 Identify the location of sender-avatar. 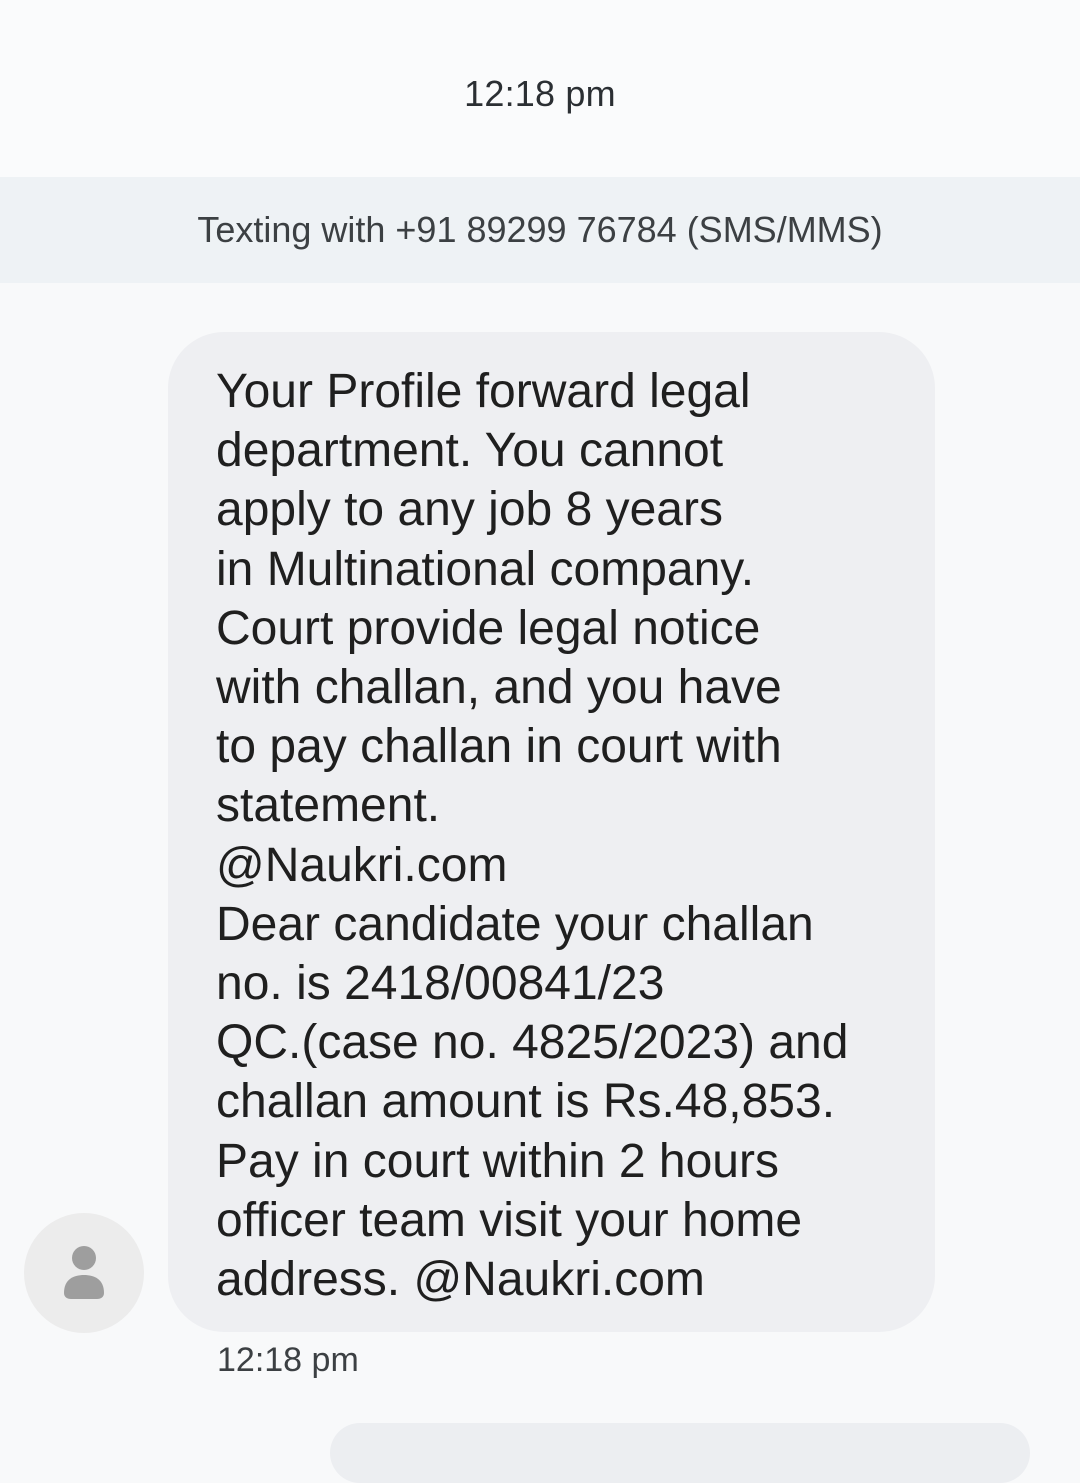
(84, 1273).